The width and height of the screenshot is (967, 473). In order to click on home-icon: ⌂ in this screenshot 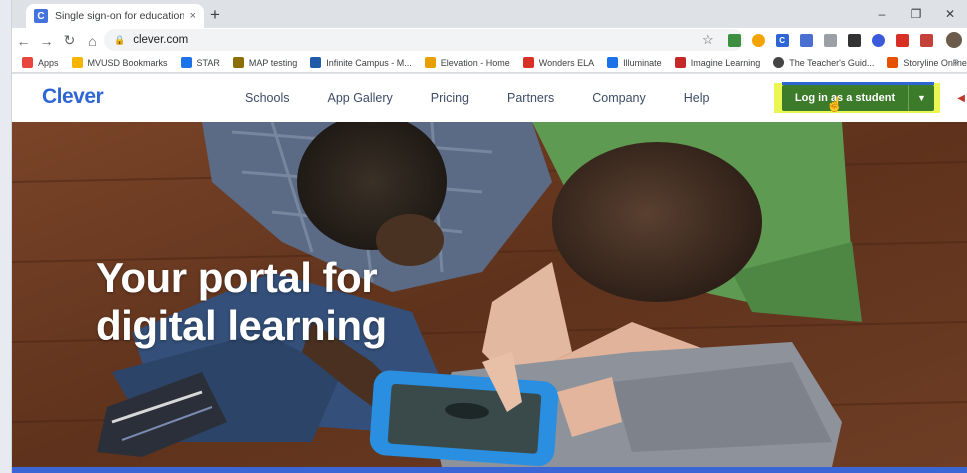, I will do `click(92, 41)`.